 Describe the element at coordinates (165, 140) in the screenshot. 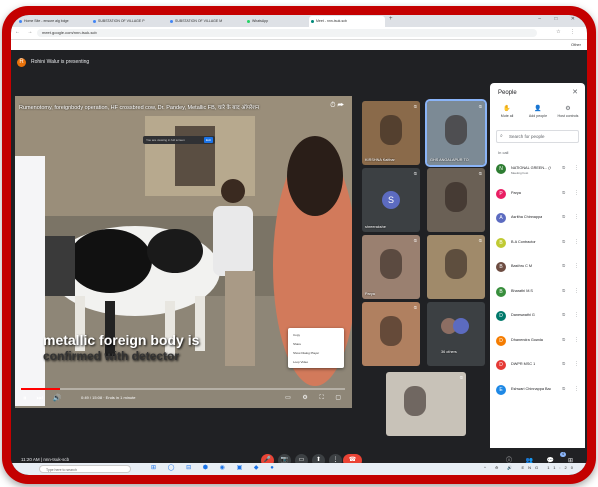

I see `notice-text: You are viewing in full screen` at that location.